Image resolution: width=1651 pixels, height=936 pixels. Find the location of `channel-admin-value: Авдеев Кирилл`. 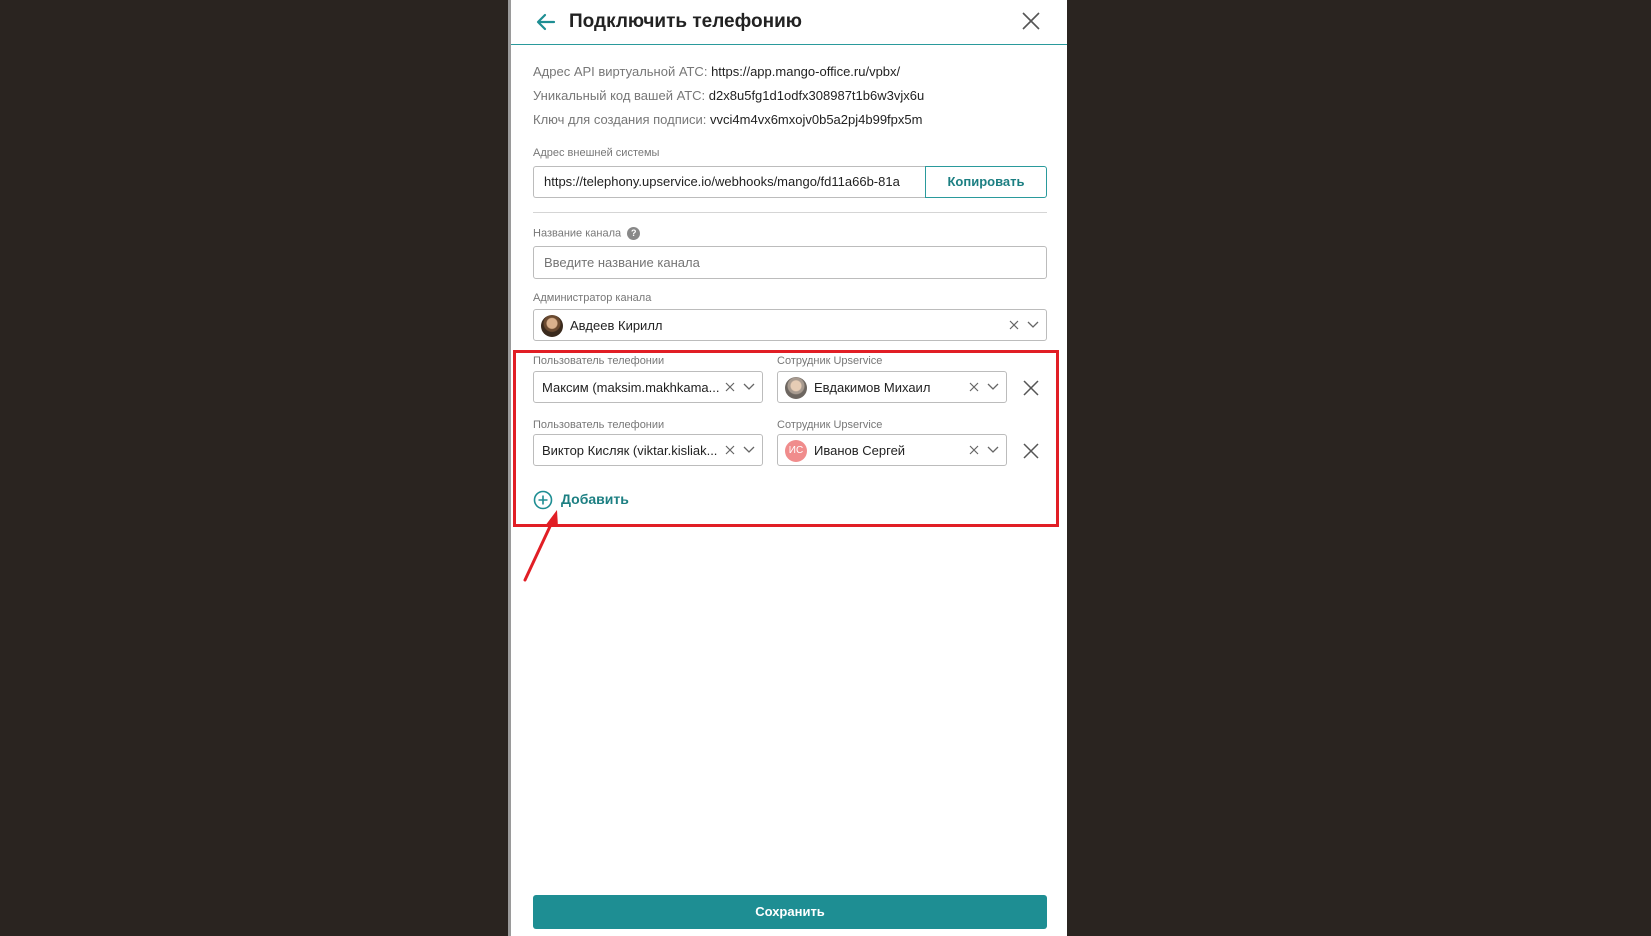

channel-admin-value: Авдеев Кирилл is located at coordinates (616, 325).